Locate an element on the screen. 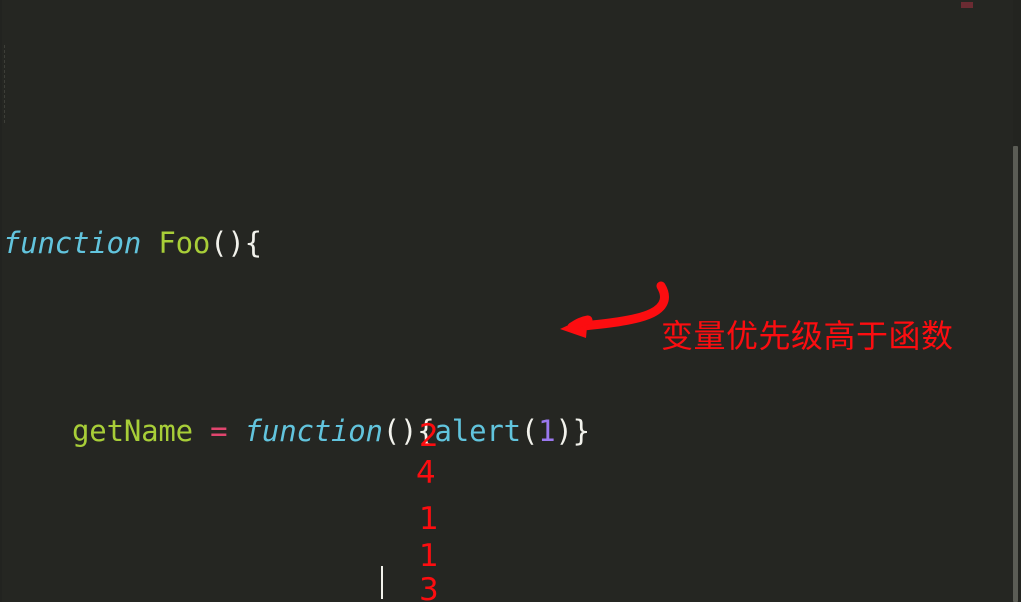 The image size is (1021, 602). token-alert-call: alert is located at coordinates (478, 430).